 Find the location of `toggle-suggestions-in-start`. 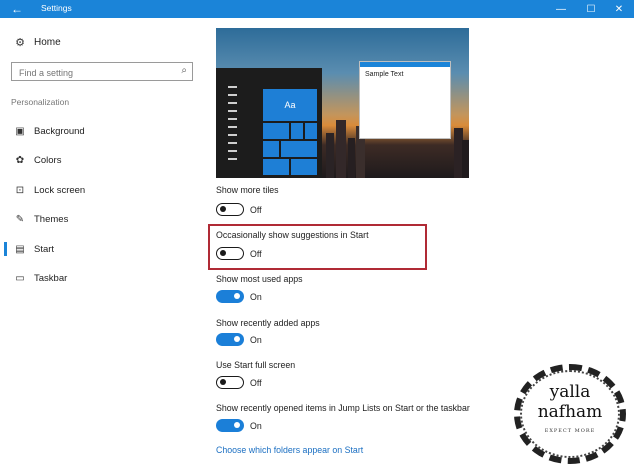

toggle-suggestions-in-start is located at coordinates (230, 253).